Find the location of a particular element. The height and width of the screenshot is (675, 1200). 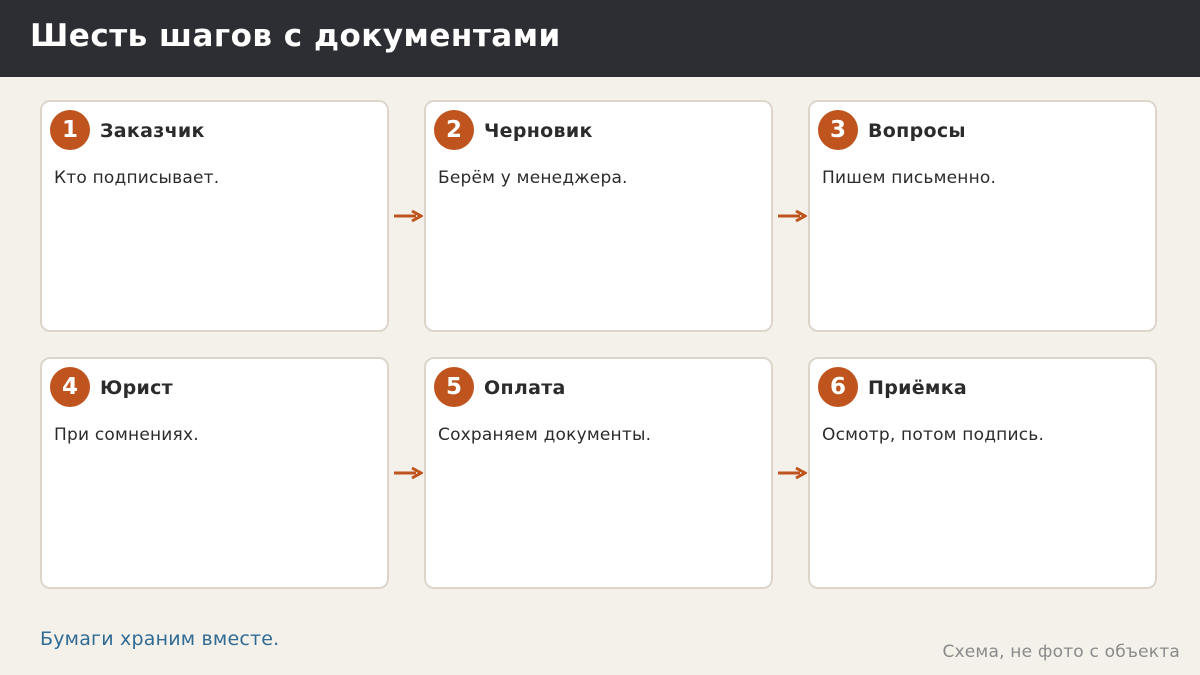

step-card-1: 1 Заказчик Кто подписывает. is located at coordinates (214, 216).